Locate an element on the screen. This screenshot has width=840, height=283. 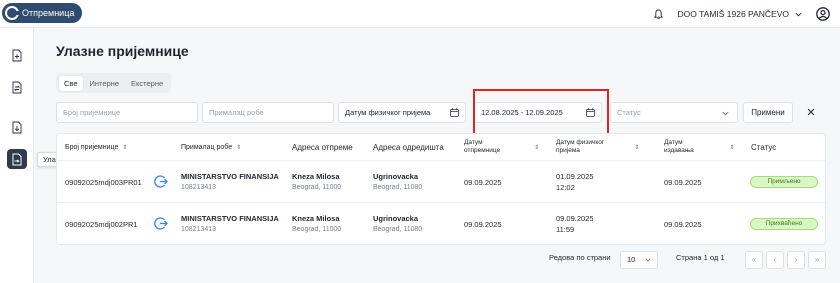
physical-date-cell: 01.09.2025 12:02 is located at coordinates (575, 182).